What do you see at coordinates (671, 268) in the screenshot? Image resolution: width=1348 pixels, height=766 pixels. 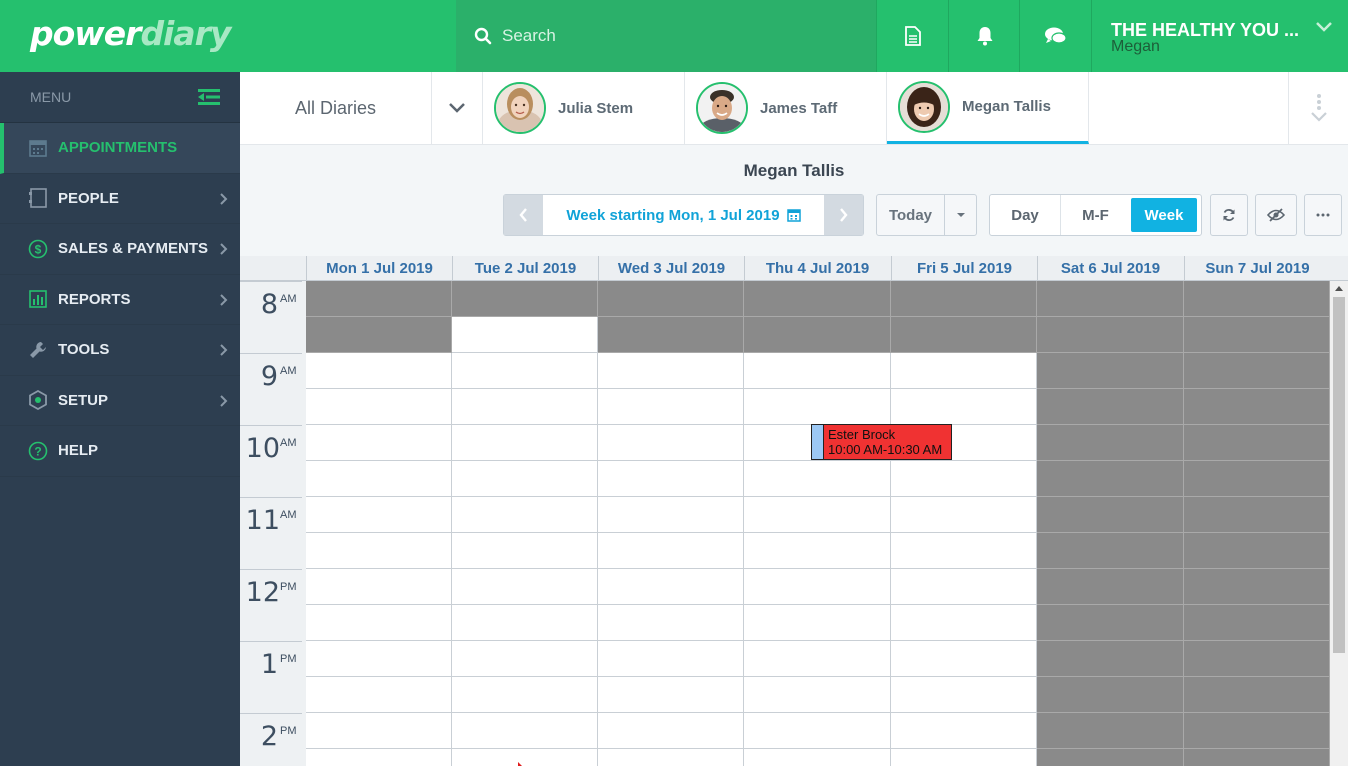 I see `day-header: Wed 3 Jul 2019` at bounding box center [671, 268].